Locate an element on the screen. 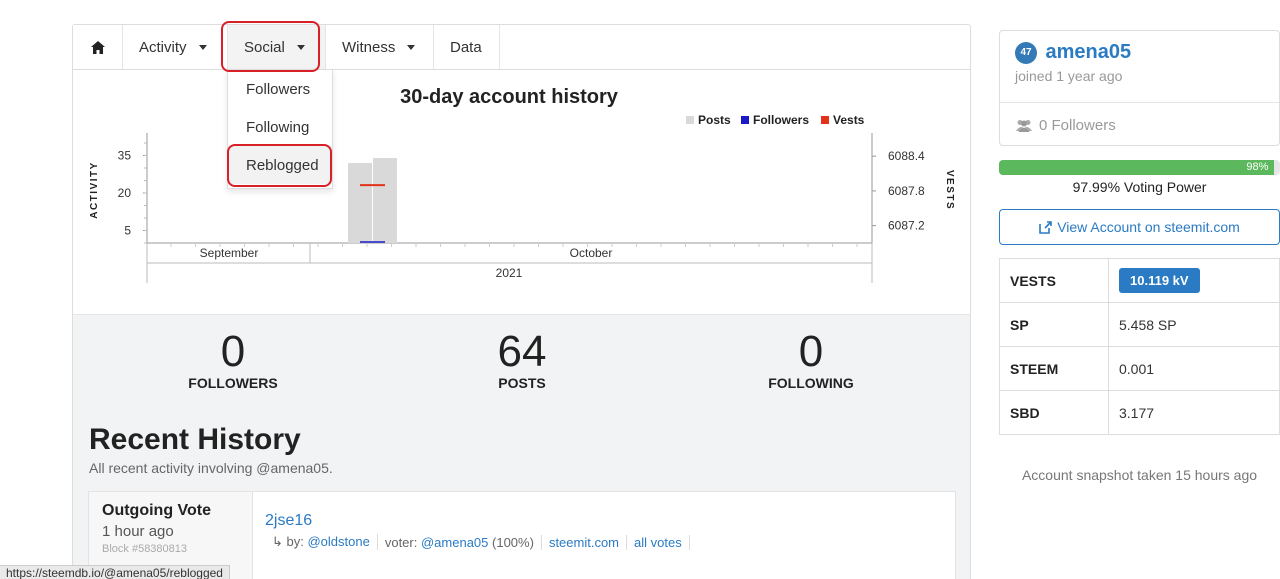 The height and width of the screenshot is (579, 1280). y2-ticks: 6088.4 6087.8 6087.2 is located at coordinates (898, 191).